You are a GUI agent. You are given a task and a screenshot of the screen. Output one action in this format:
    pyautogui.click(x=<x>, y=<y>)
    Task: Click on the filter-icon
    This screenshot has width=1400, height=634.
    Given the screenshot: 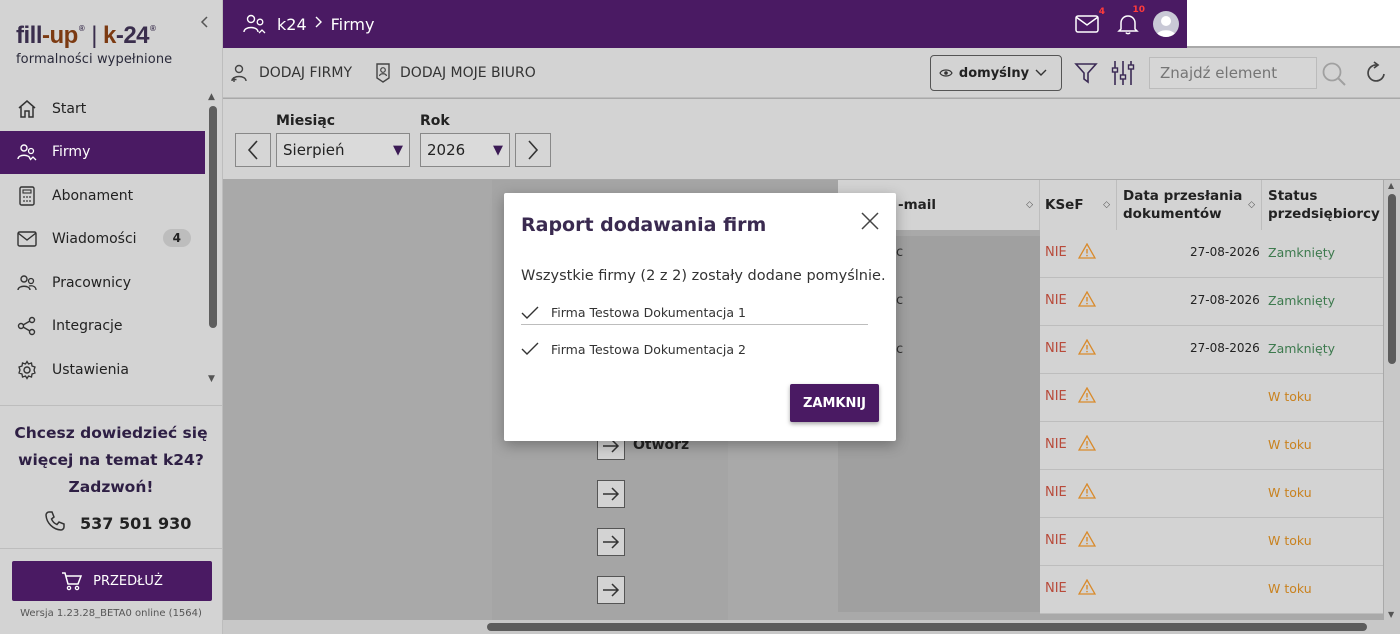 What is the action you would take?
    pyautogui.click(x=1086, y=75)
    